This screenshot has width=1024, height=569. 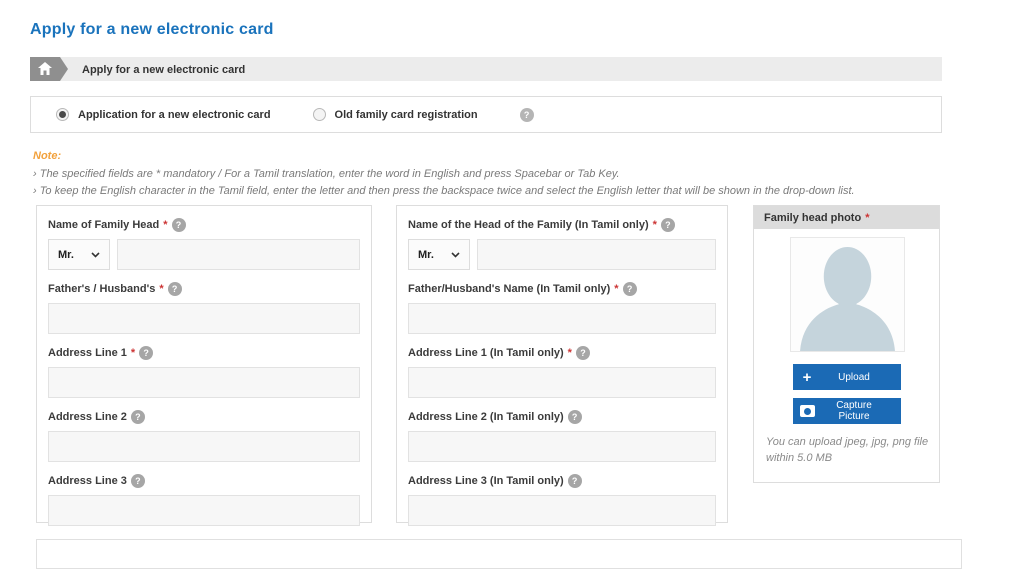 What do you see at coordinates (62, 114) in the screenshot?
I see `radio-icon-selected` at bounding box center [62, 114].